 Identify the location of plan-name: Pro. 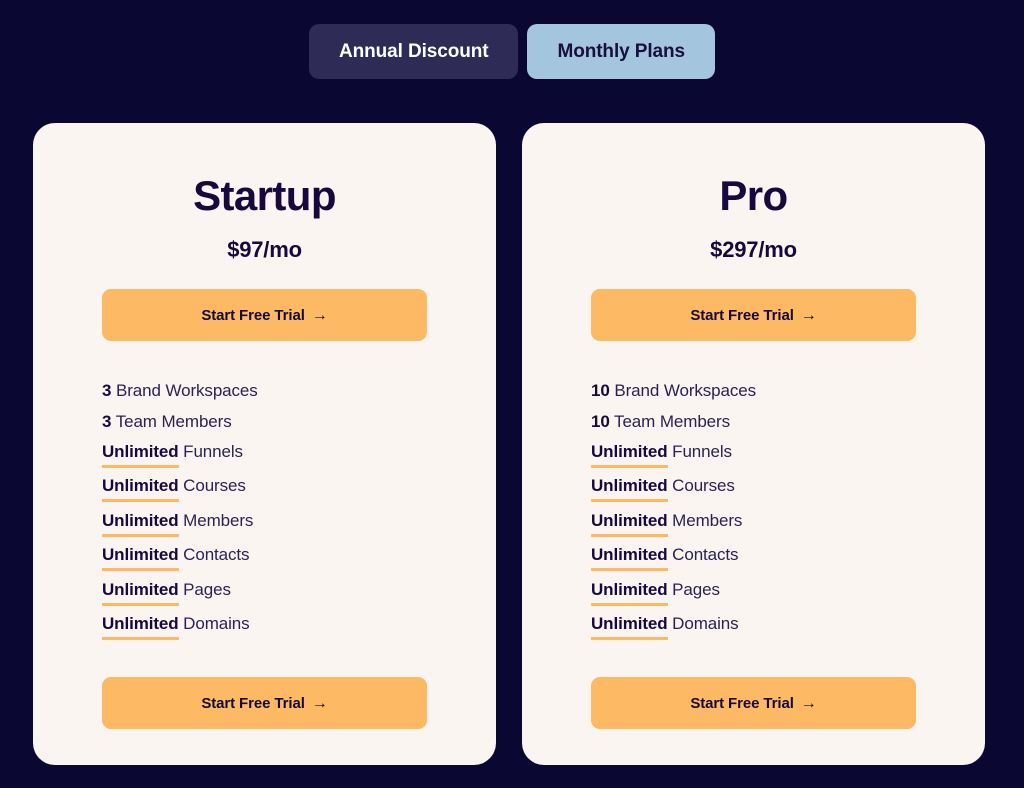
(753, 195).